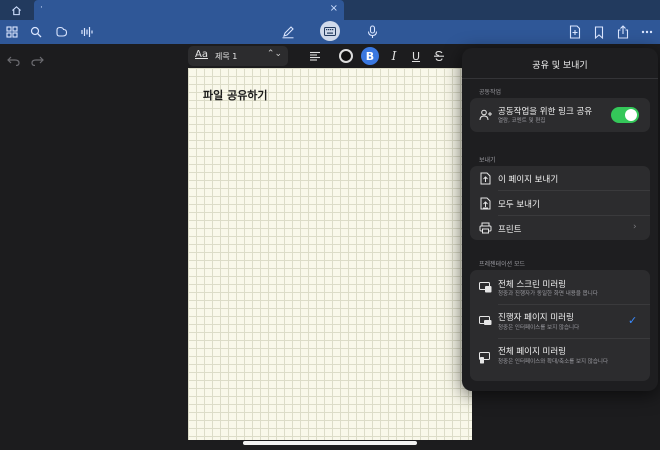 The width and height of the screenshot is (660, 450). Describe the element at coordinates (528, 180) in the screenshot. I see `send-page-label: 이 페이지 보내기` at that location.